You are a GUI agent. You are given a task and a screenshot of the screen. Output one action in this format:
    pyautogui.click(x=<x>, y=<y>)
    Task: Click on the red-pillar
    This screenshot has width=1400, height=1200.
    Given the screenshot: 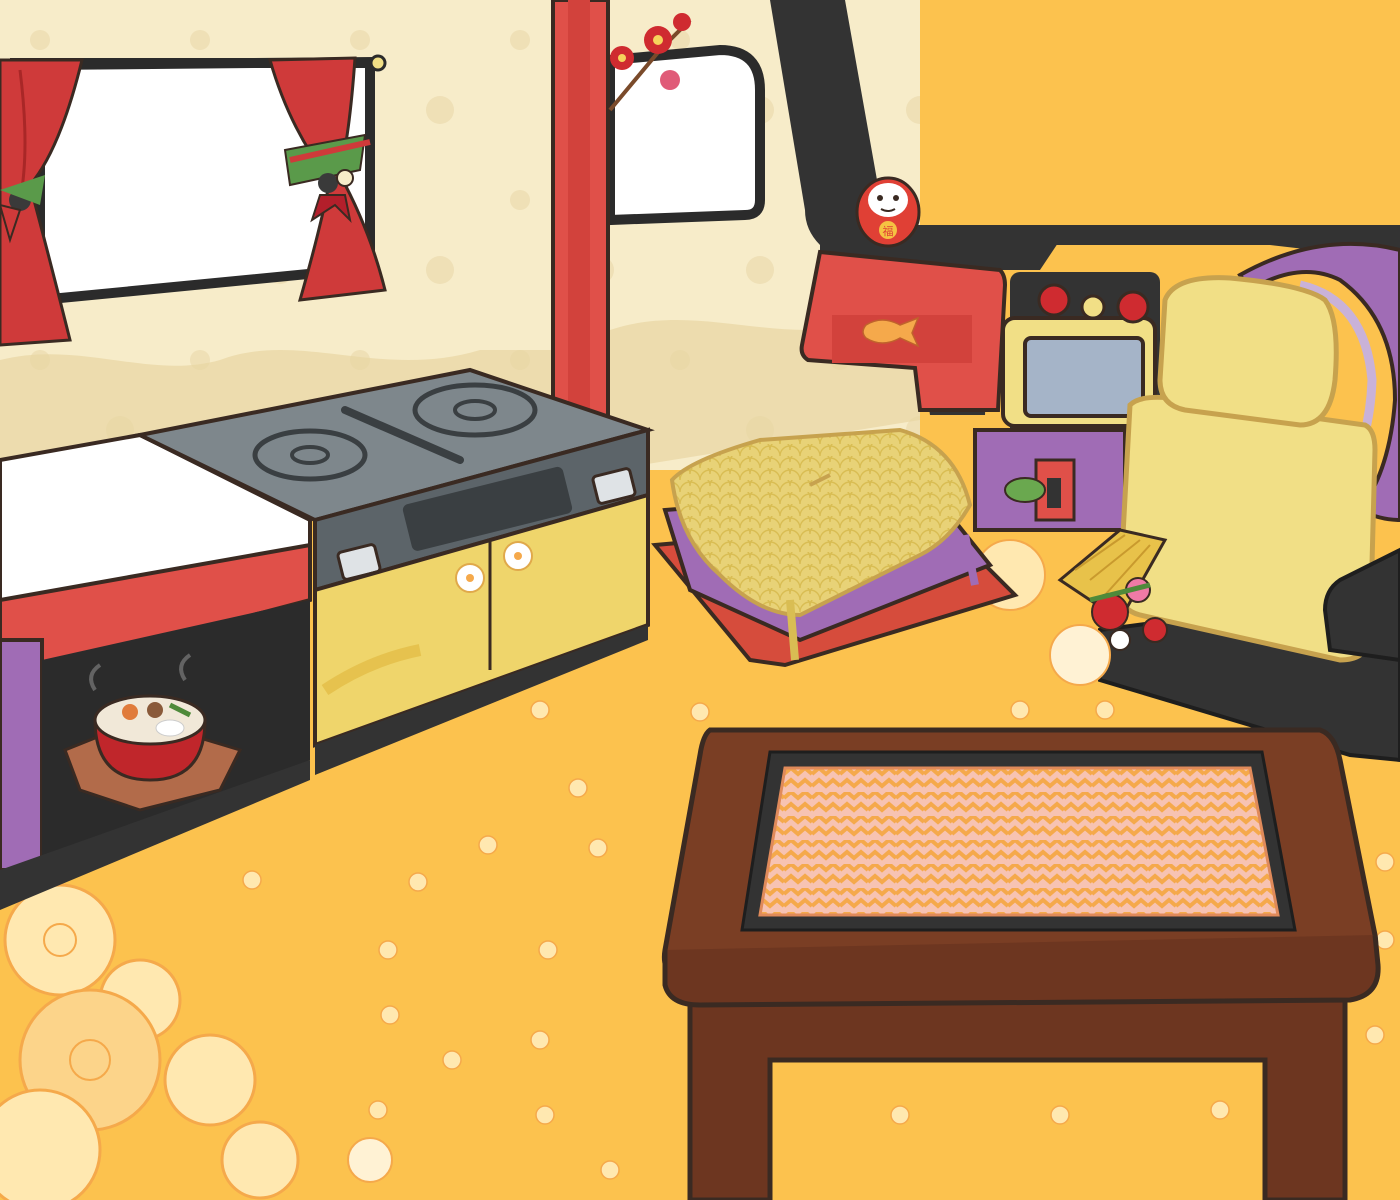 What is the action you would take?
    pyautogui.click(x=580, y=221)
    